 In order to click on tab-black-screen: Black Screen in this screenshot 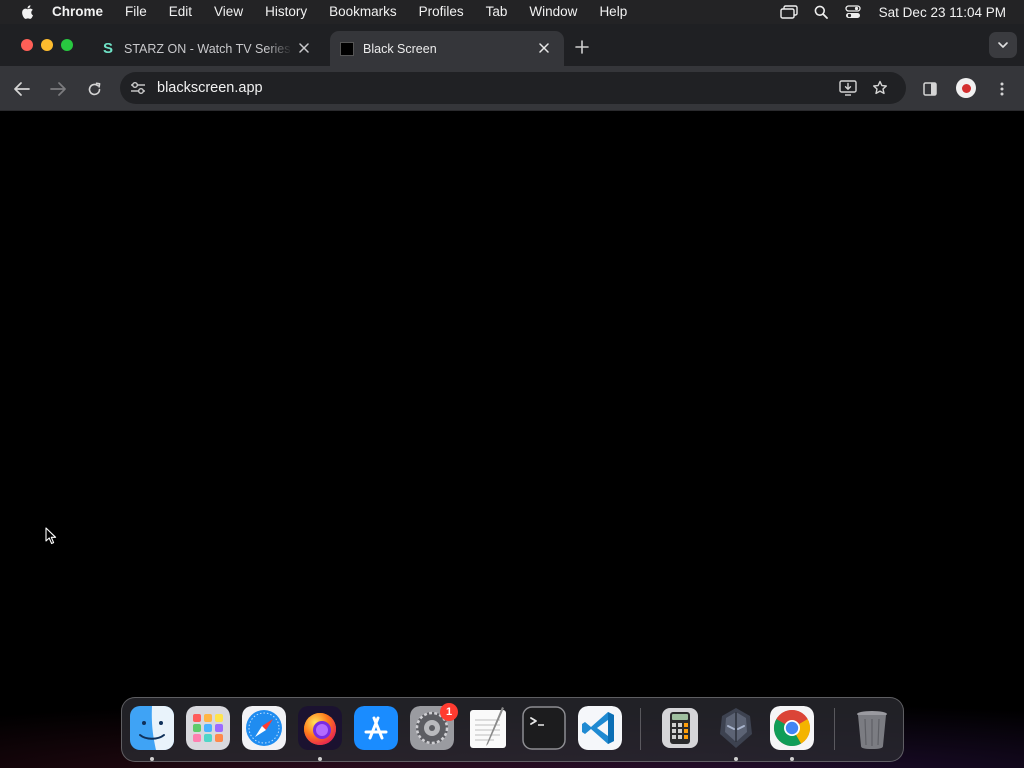, I will do `click(447, 48)`.